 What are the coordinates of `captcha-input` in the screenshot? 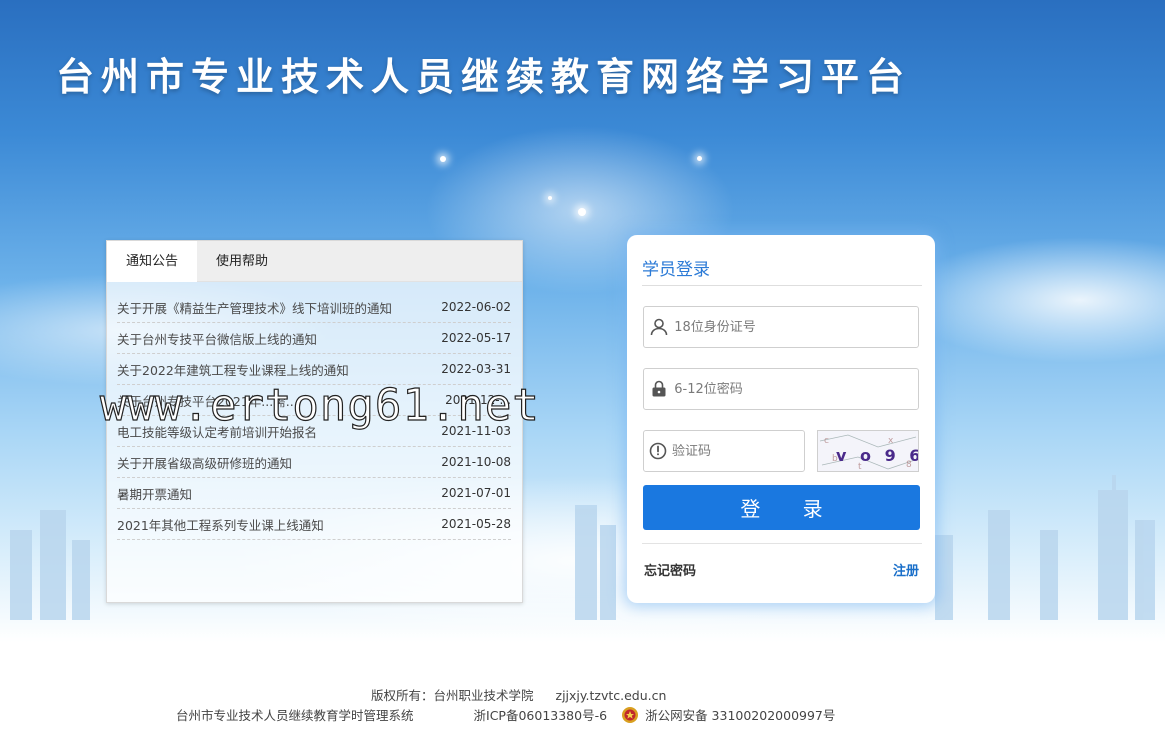 It's located at (738, 451).